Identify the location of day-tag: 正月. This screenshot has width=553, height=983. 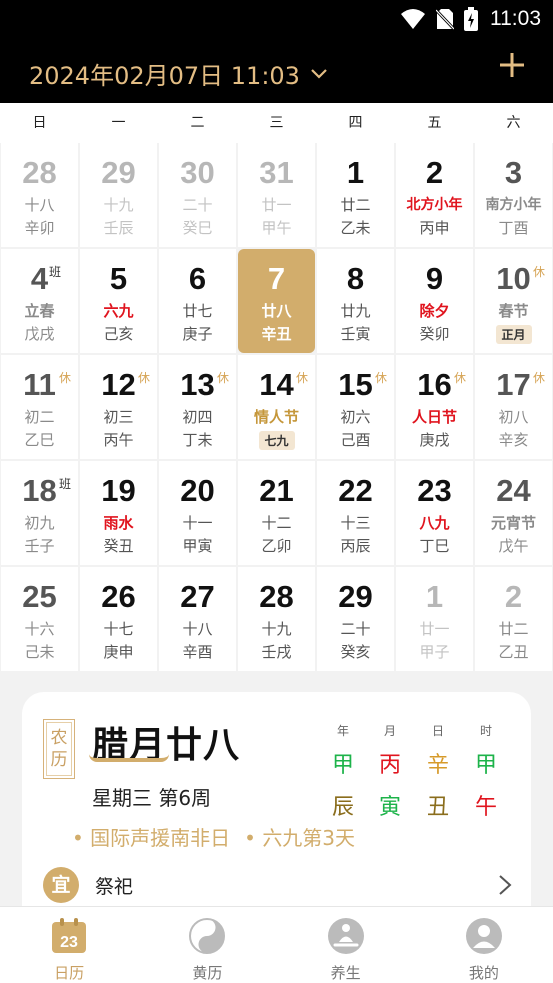
(513, 334).